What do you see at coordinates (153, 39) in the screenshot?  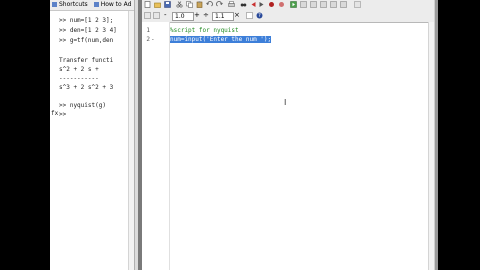 I see `line-marker-2: -` at bounding box center [153, 39].